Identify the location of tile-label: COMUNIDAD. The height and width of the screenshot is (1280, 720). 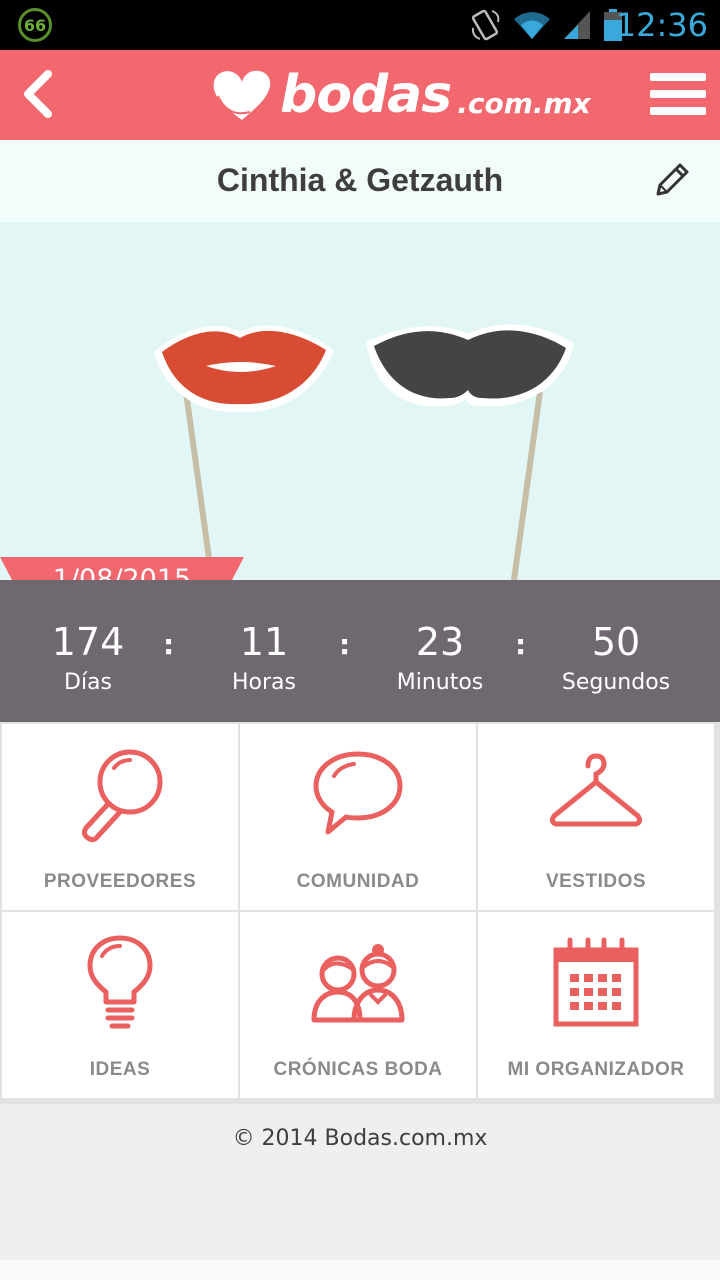
(358, 881).